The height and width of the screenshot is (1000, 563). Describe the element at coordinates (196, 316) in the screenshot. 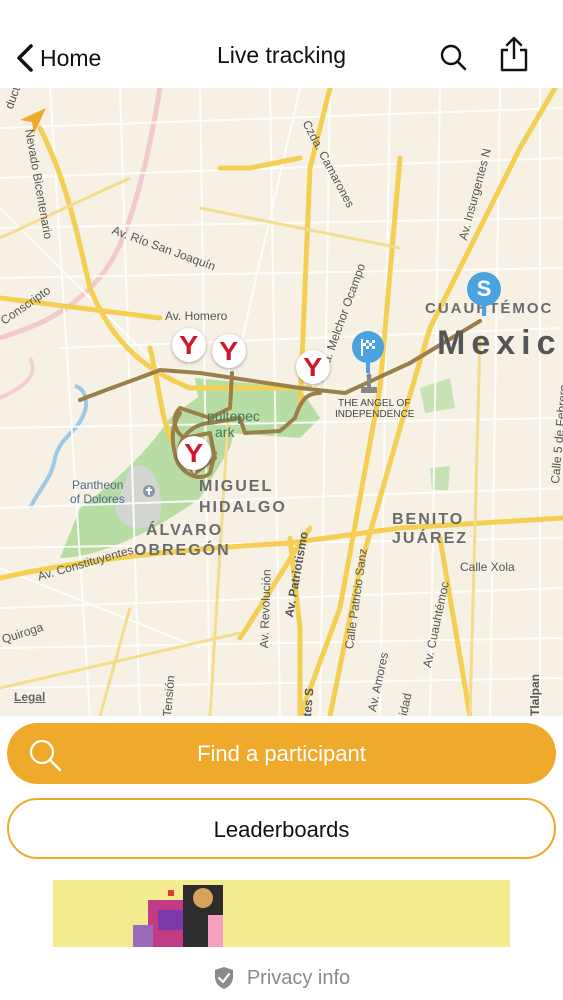

I see `street-label: Av. Homero` at that location.